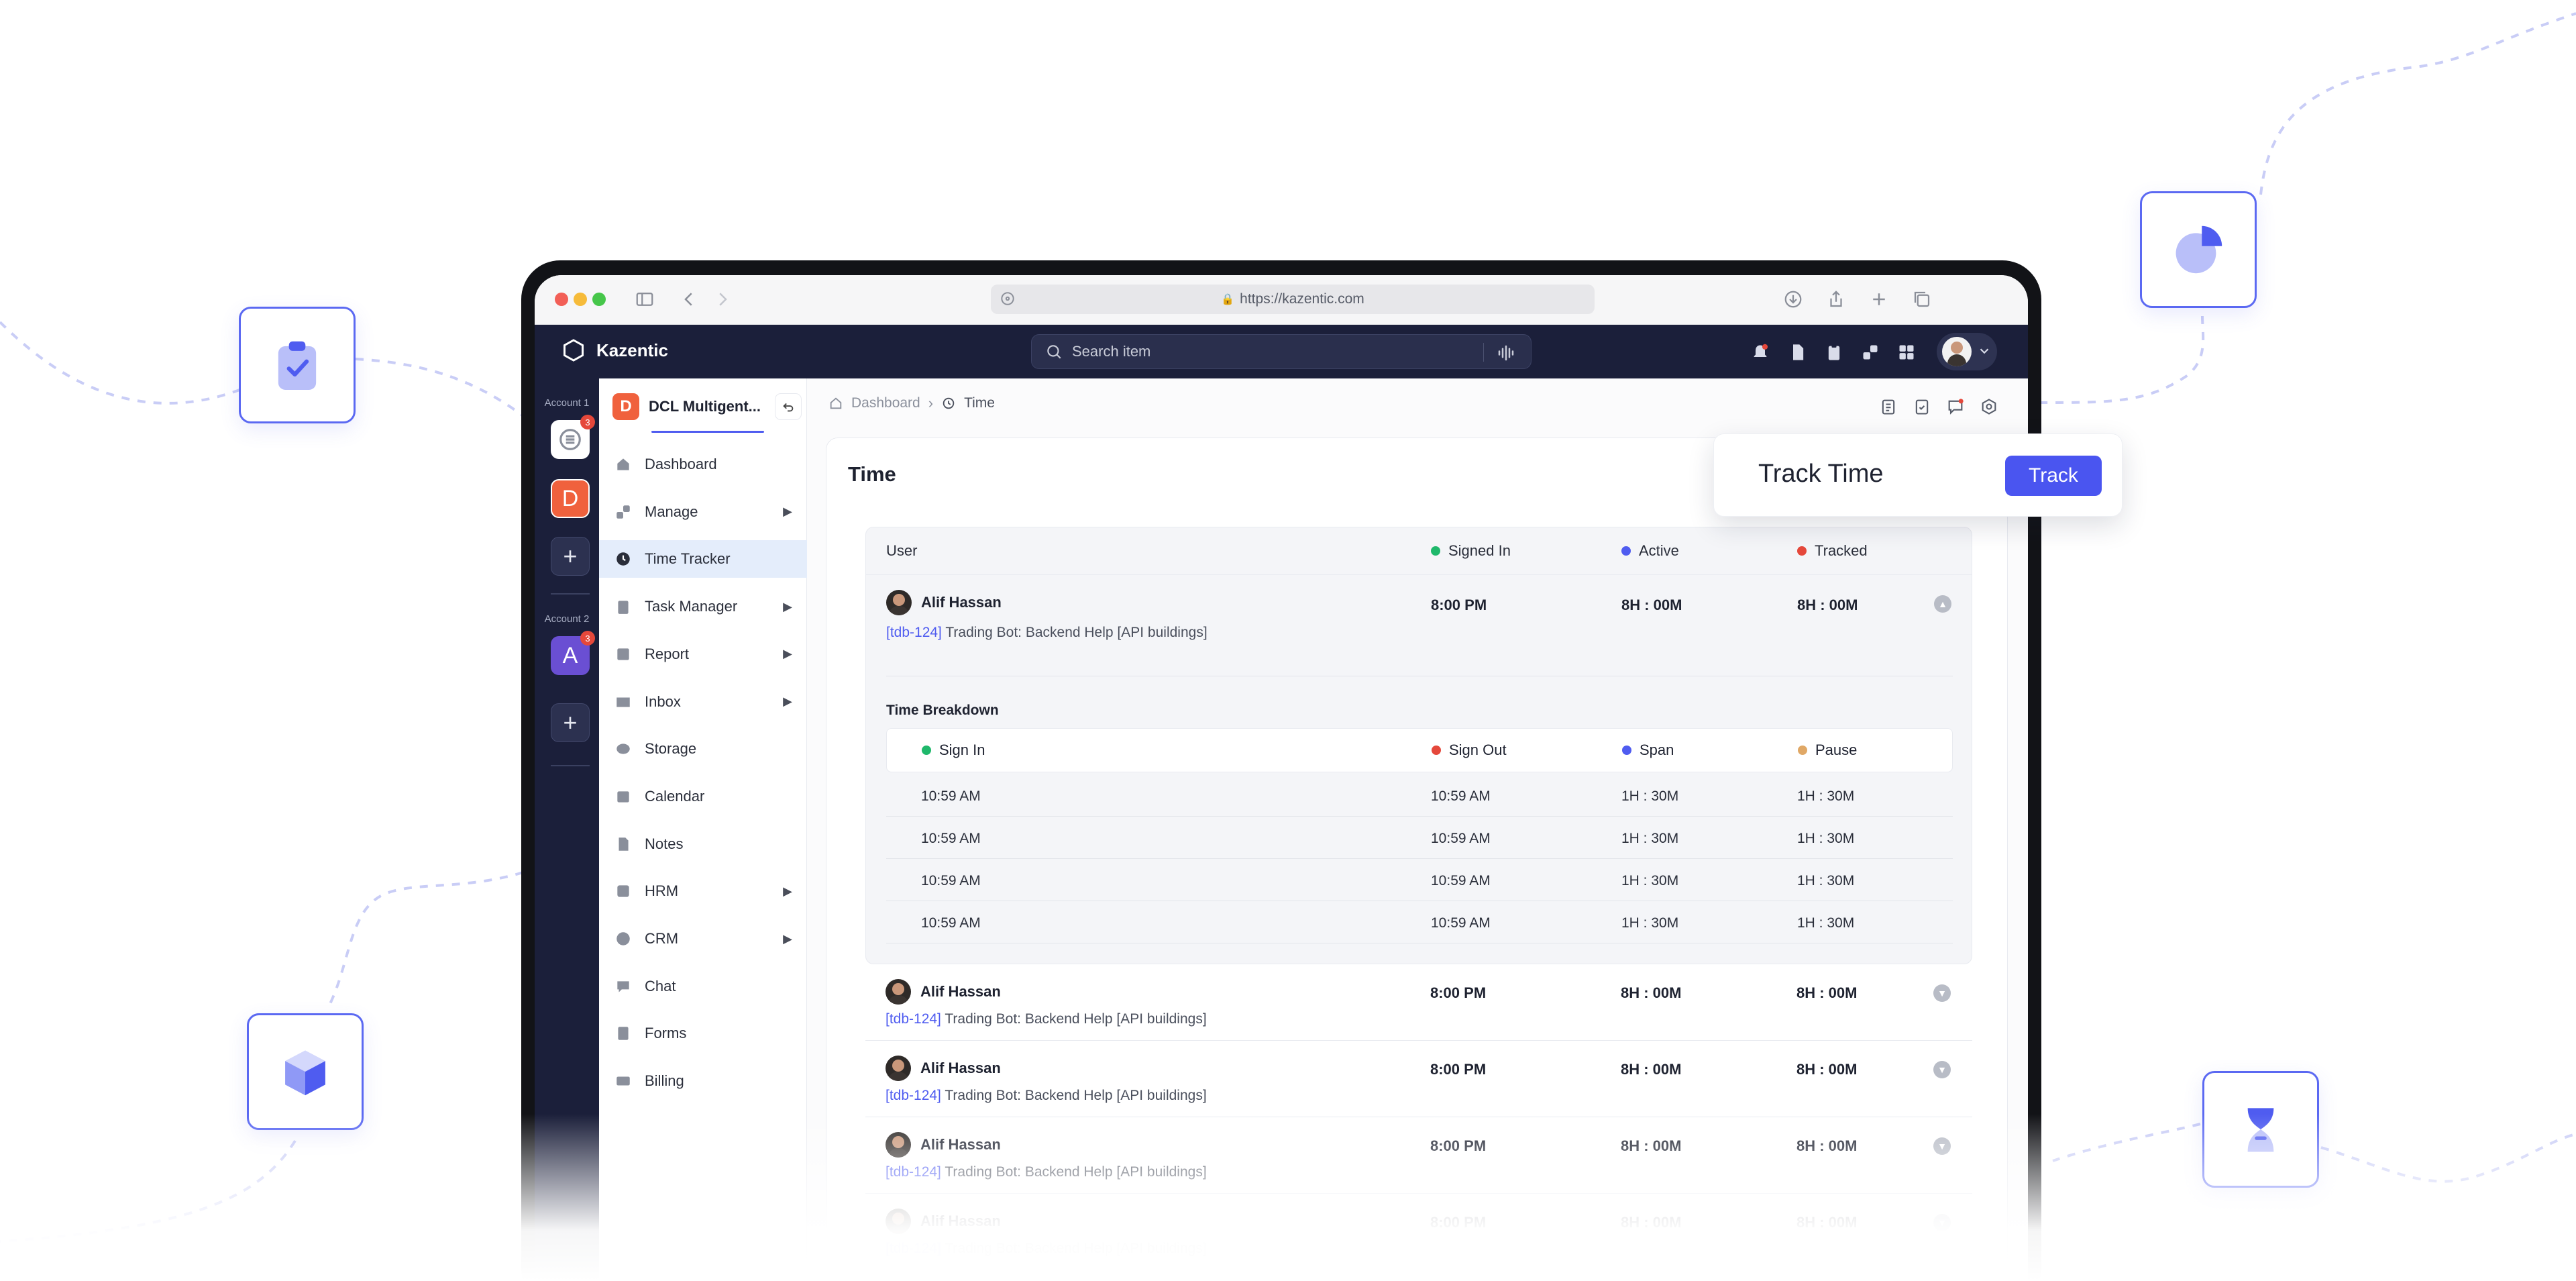  What do you see at coordinates (1506, 355) in the screenshot?
I see `voice-search-icon` at bounding box center [1506, 355].